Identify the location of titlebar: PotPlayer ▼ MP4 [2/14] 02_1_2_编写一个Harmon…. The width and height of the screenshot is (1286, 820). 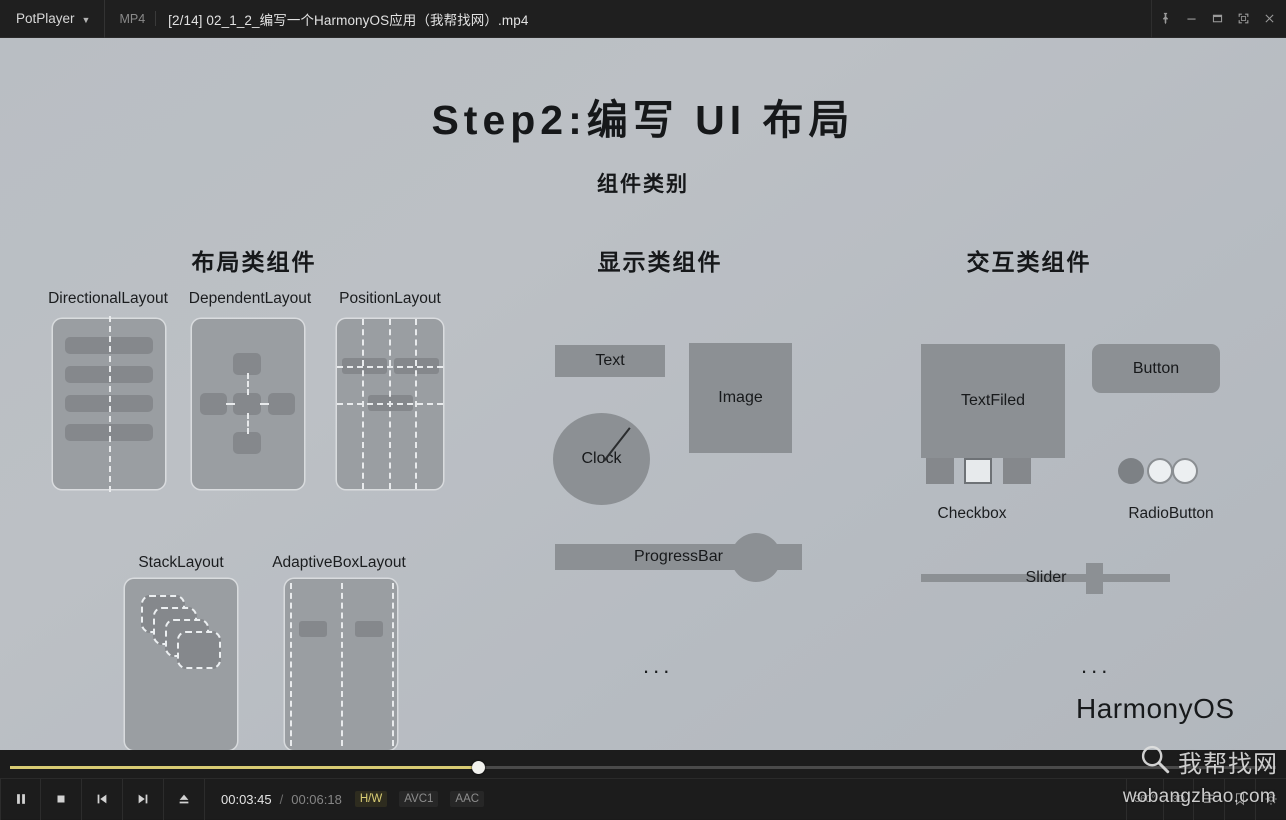
(643, 19).